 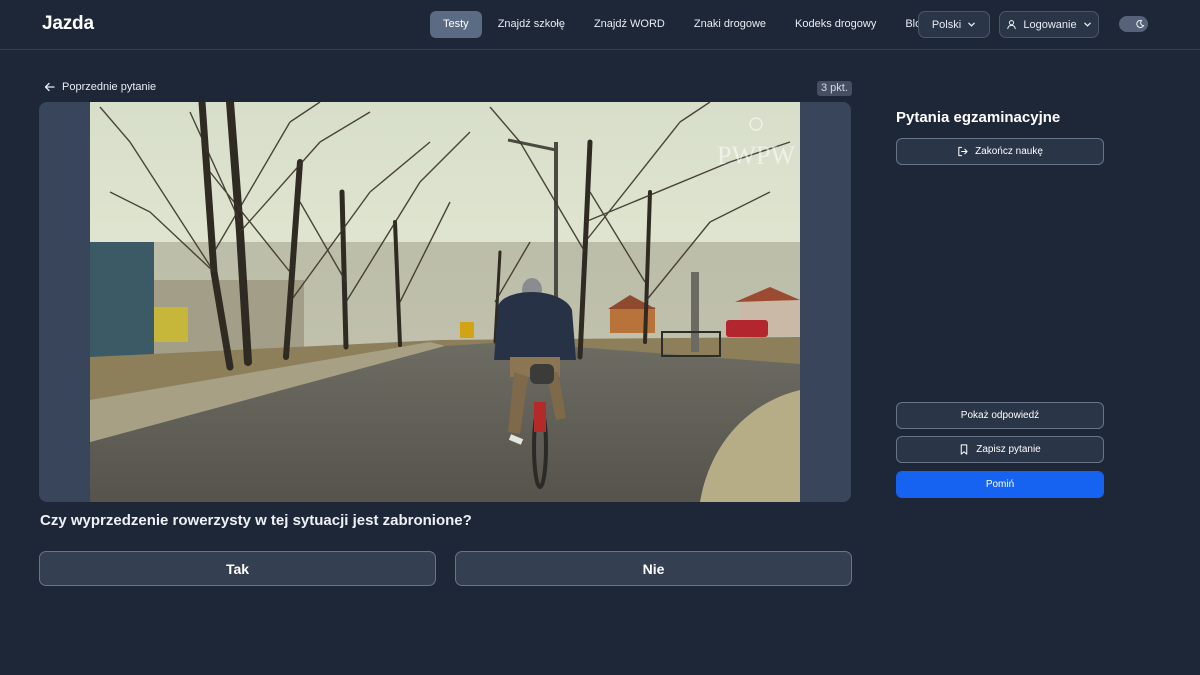 I want to click on login-dropdown: Logowanie, so click(x=1049, y=24).